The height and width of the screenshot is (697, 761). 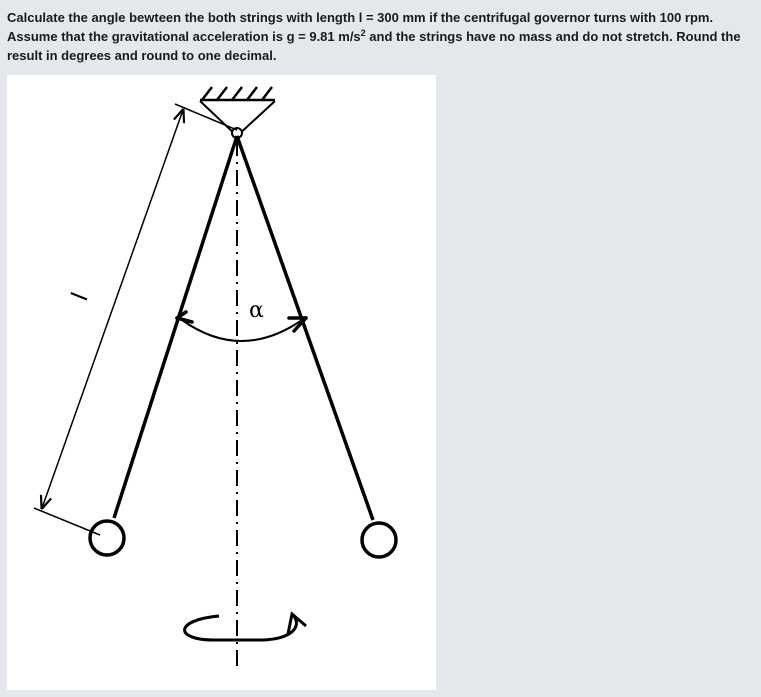 What do you see at coordinates (80, 296) in the screenshot?
I see `length-label: l` at bounding box center [80, 296].